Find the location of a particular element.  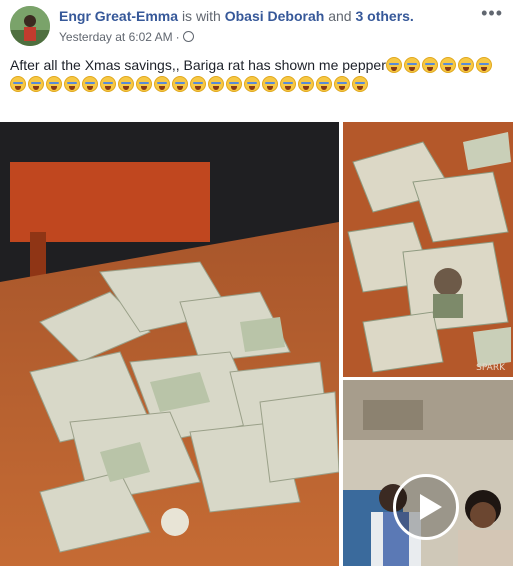

post-timestamp: Yesterday at 6:02 AM is located at coordinates (116, 37).